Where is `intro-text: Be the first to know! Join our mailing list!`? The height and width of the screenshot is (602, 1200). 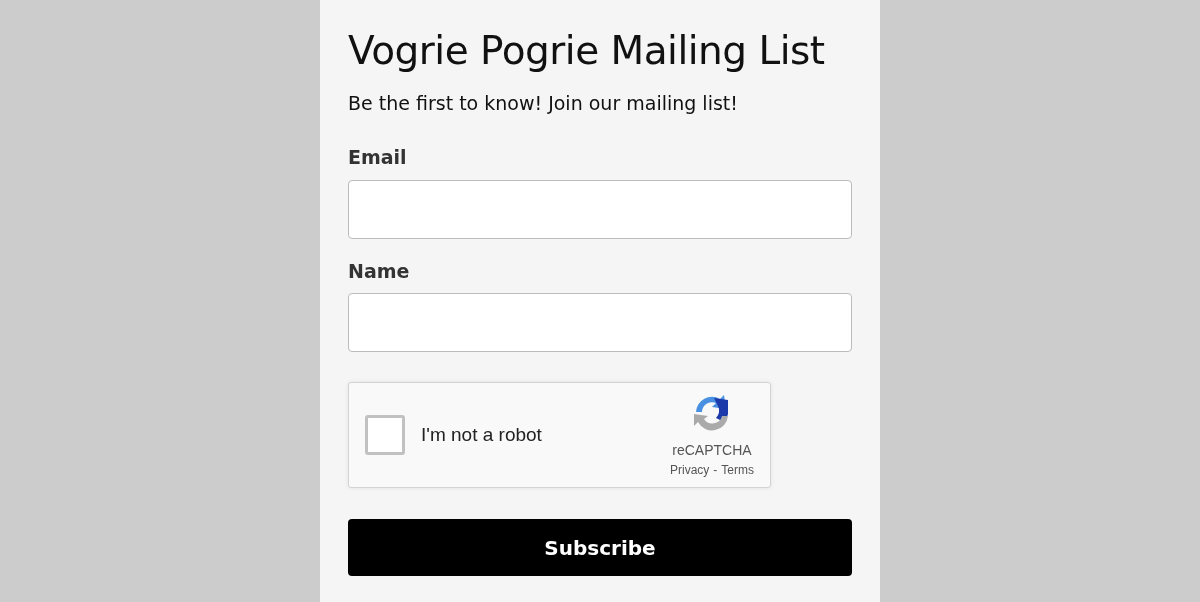 intro-text: Be the first to know! Join our mailing list! is located at coordinates (543, 103).